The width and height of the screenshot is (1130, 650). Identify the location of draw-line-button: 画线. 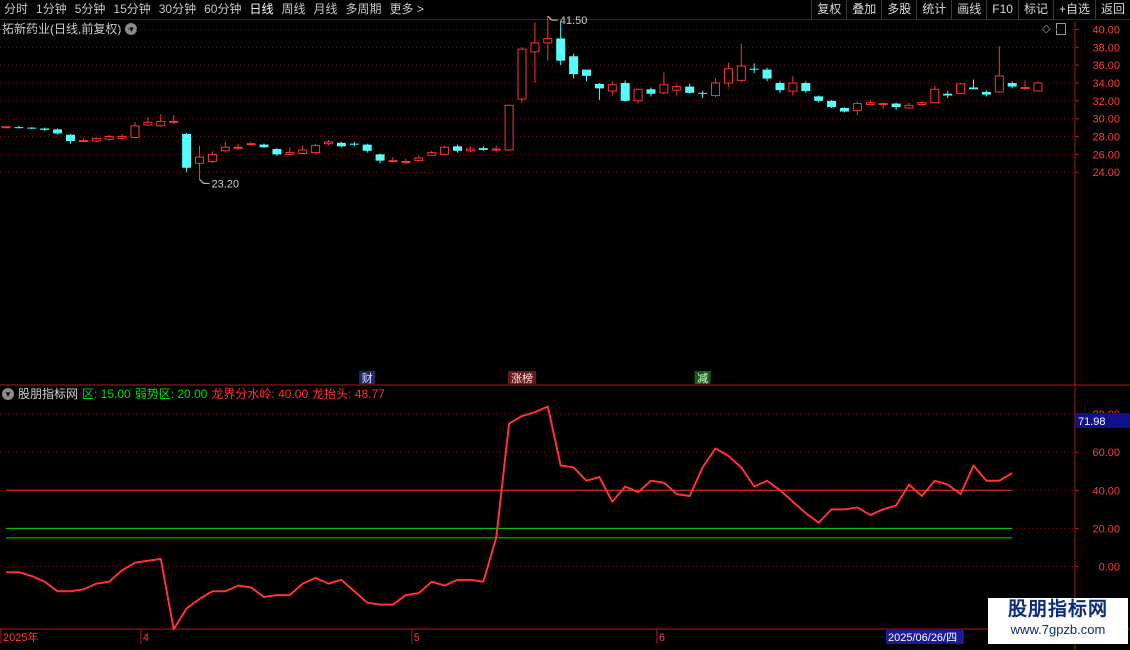
(968, 10).